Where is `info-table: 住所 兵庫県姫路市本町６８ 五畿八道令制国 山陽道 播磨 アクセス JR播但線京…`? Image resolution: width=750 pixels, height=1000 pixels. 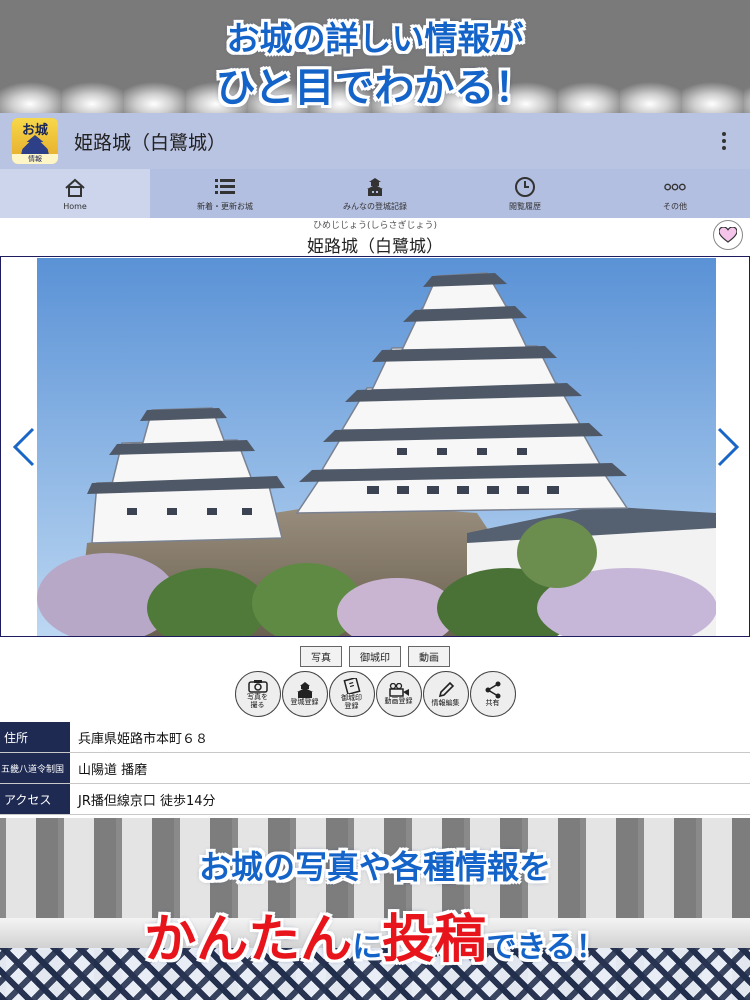 info-table: 住所 兵庫県姫路市本町６８ 五畿八道令制国 山陽道 播磨 アクセス JR播但線京… is located at coordinates (375, 768).